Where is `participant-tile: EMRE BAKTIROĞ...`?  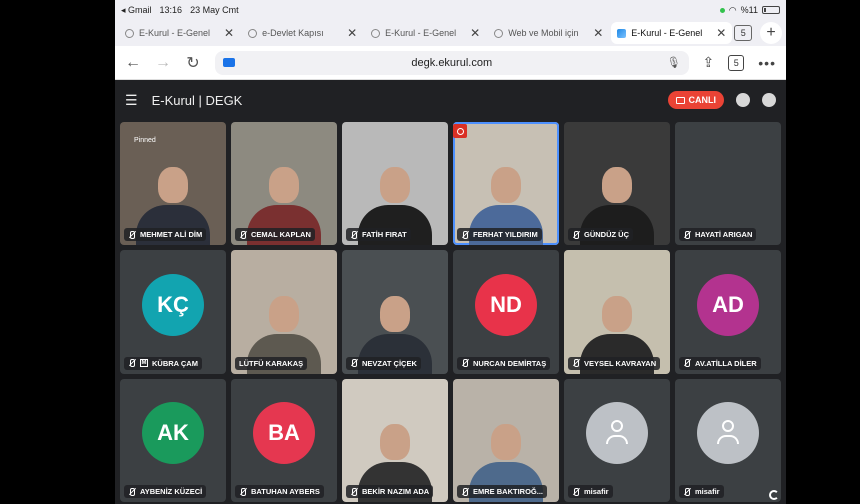
participant-tile: EMRE BAKTIROĞ... is located at coordinates (506, 440).